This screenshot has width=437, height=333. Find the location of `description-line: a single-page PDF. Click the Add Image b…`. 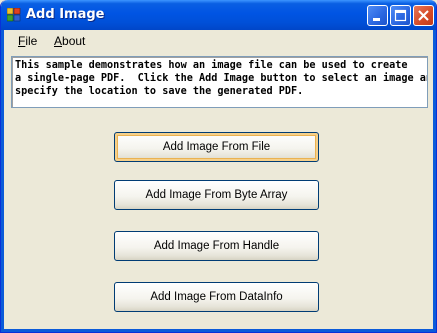

description-line: a single-page PDF. Click the Add Image b… is located at coordinates (221, 78).